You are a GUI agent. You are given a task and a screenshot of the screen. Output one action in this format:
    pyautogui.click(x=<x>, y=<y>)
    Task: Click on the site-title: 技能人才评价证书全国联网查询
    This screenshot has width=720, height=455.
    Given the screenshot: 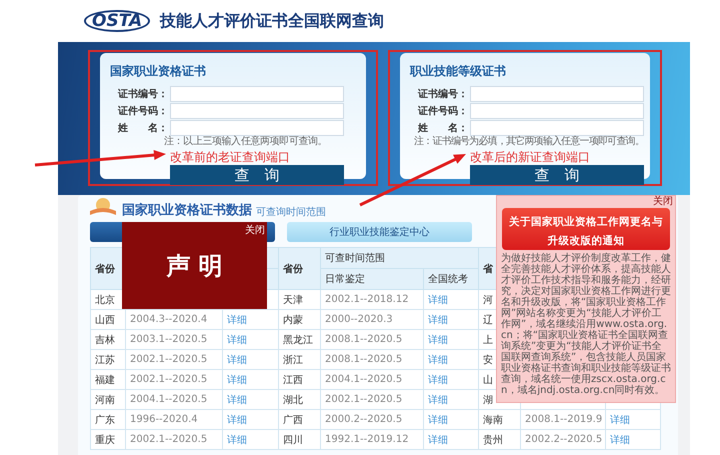 What is the action you would take?
    pyautogui.click(x=272, y=21)
    